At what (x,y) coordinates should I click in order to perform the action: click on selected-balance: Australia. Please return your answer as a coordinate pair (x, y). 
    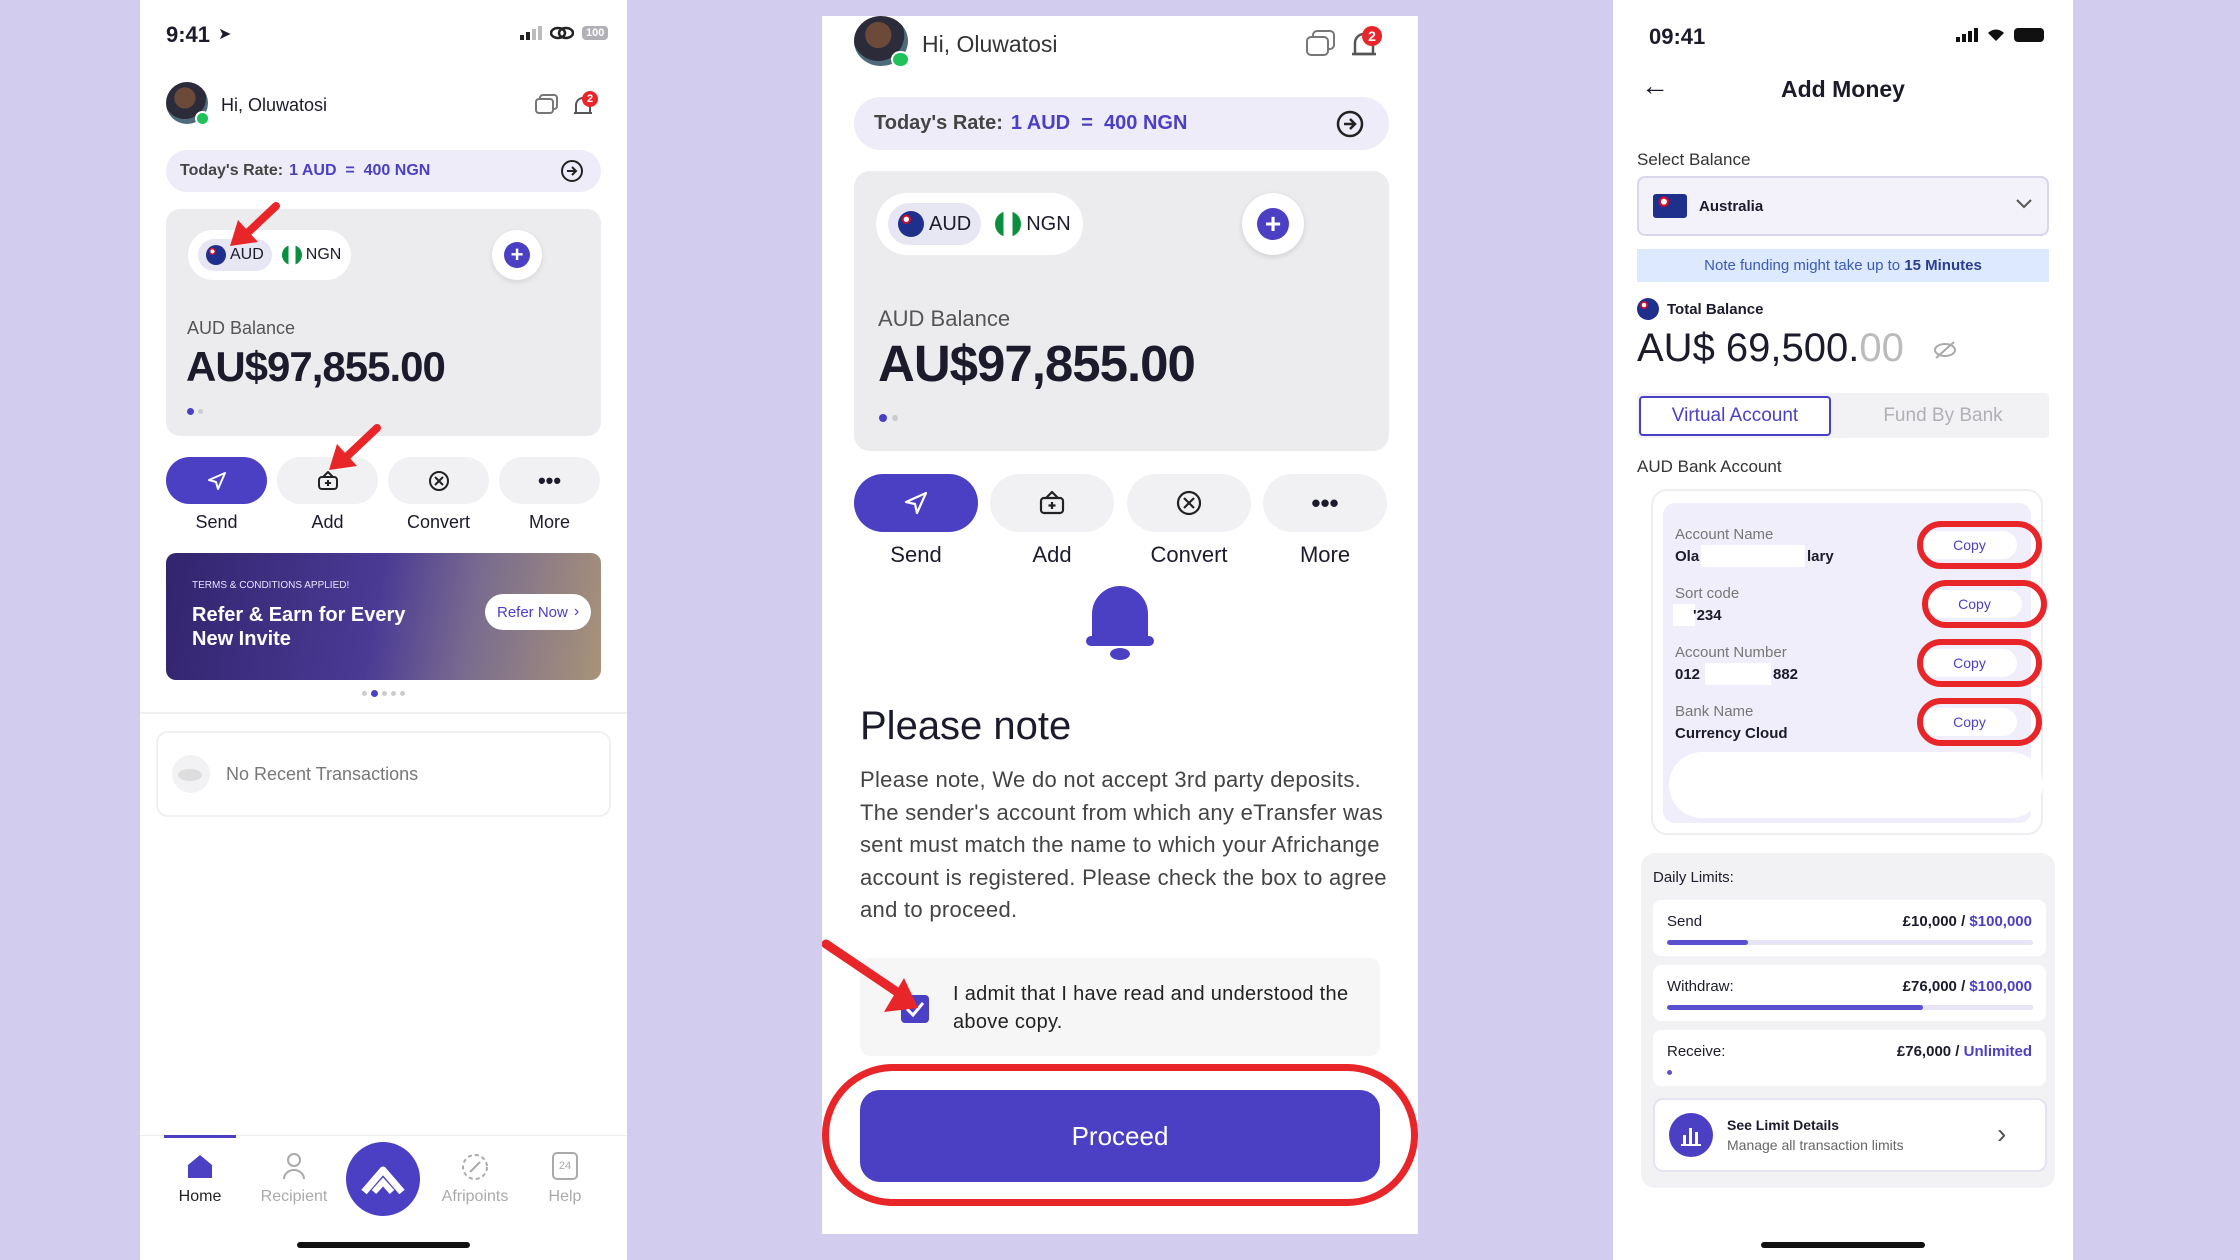
    Looking at the image, I should click on (1731, 206).